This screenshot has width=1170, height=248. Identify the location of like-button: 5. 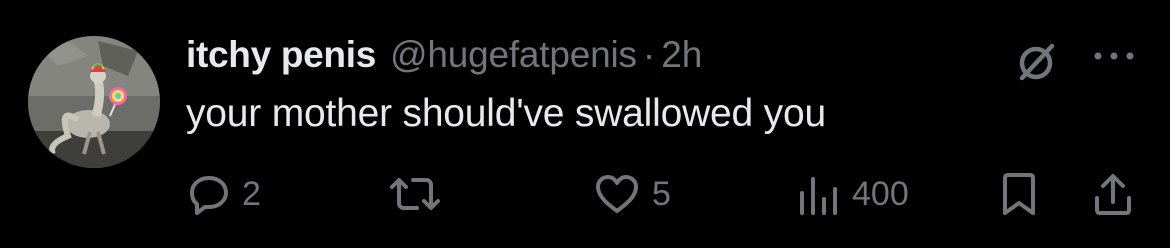
(631, 194).